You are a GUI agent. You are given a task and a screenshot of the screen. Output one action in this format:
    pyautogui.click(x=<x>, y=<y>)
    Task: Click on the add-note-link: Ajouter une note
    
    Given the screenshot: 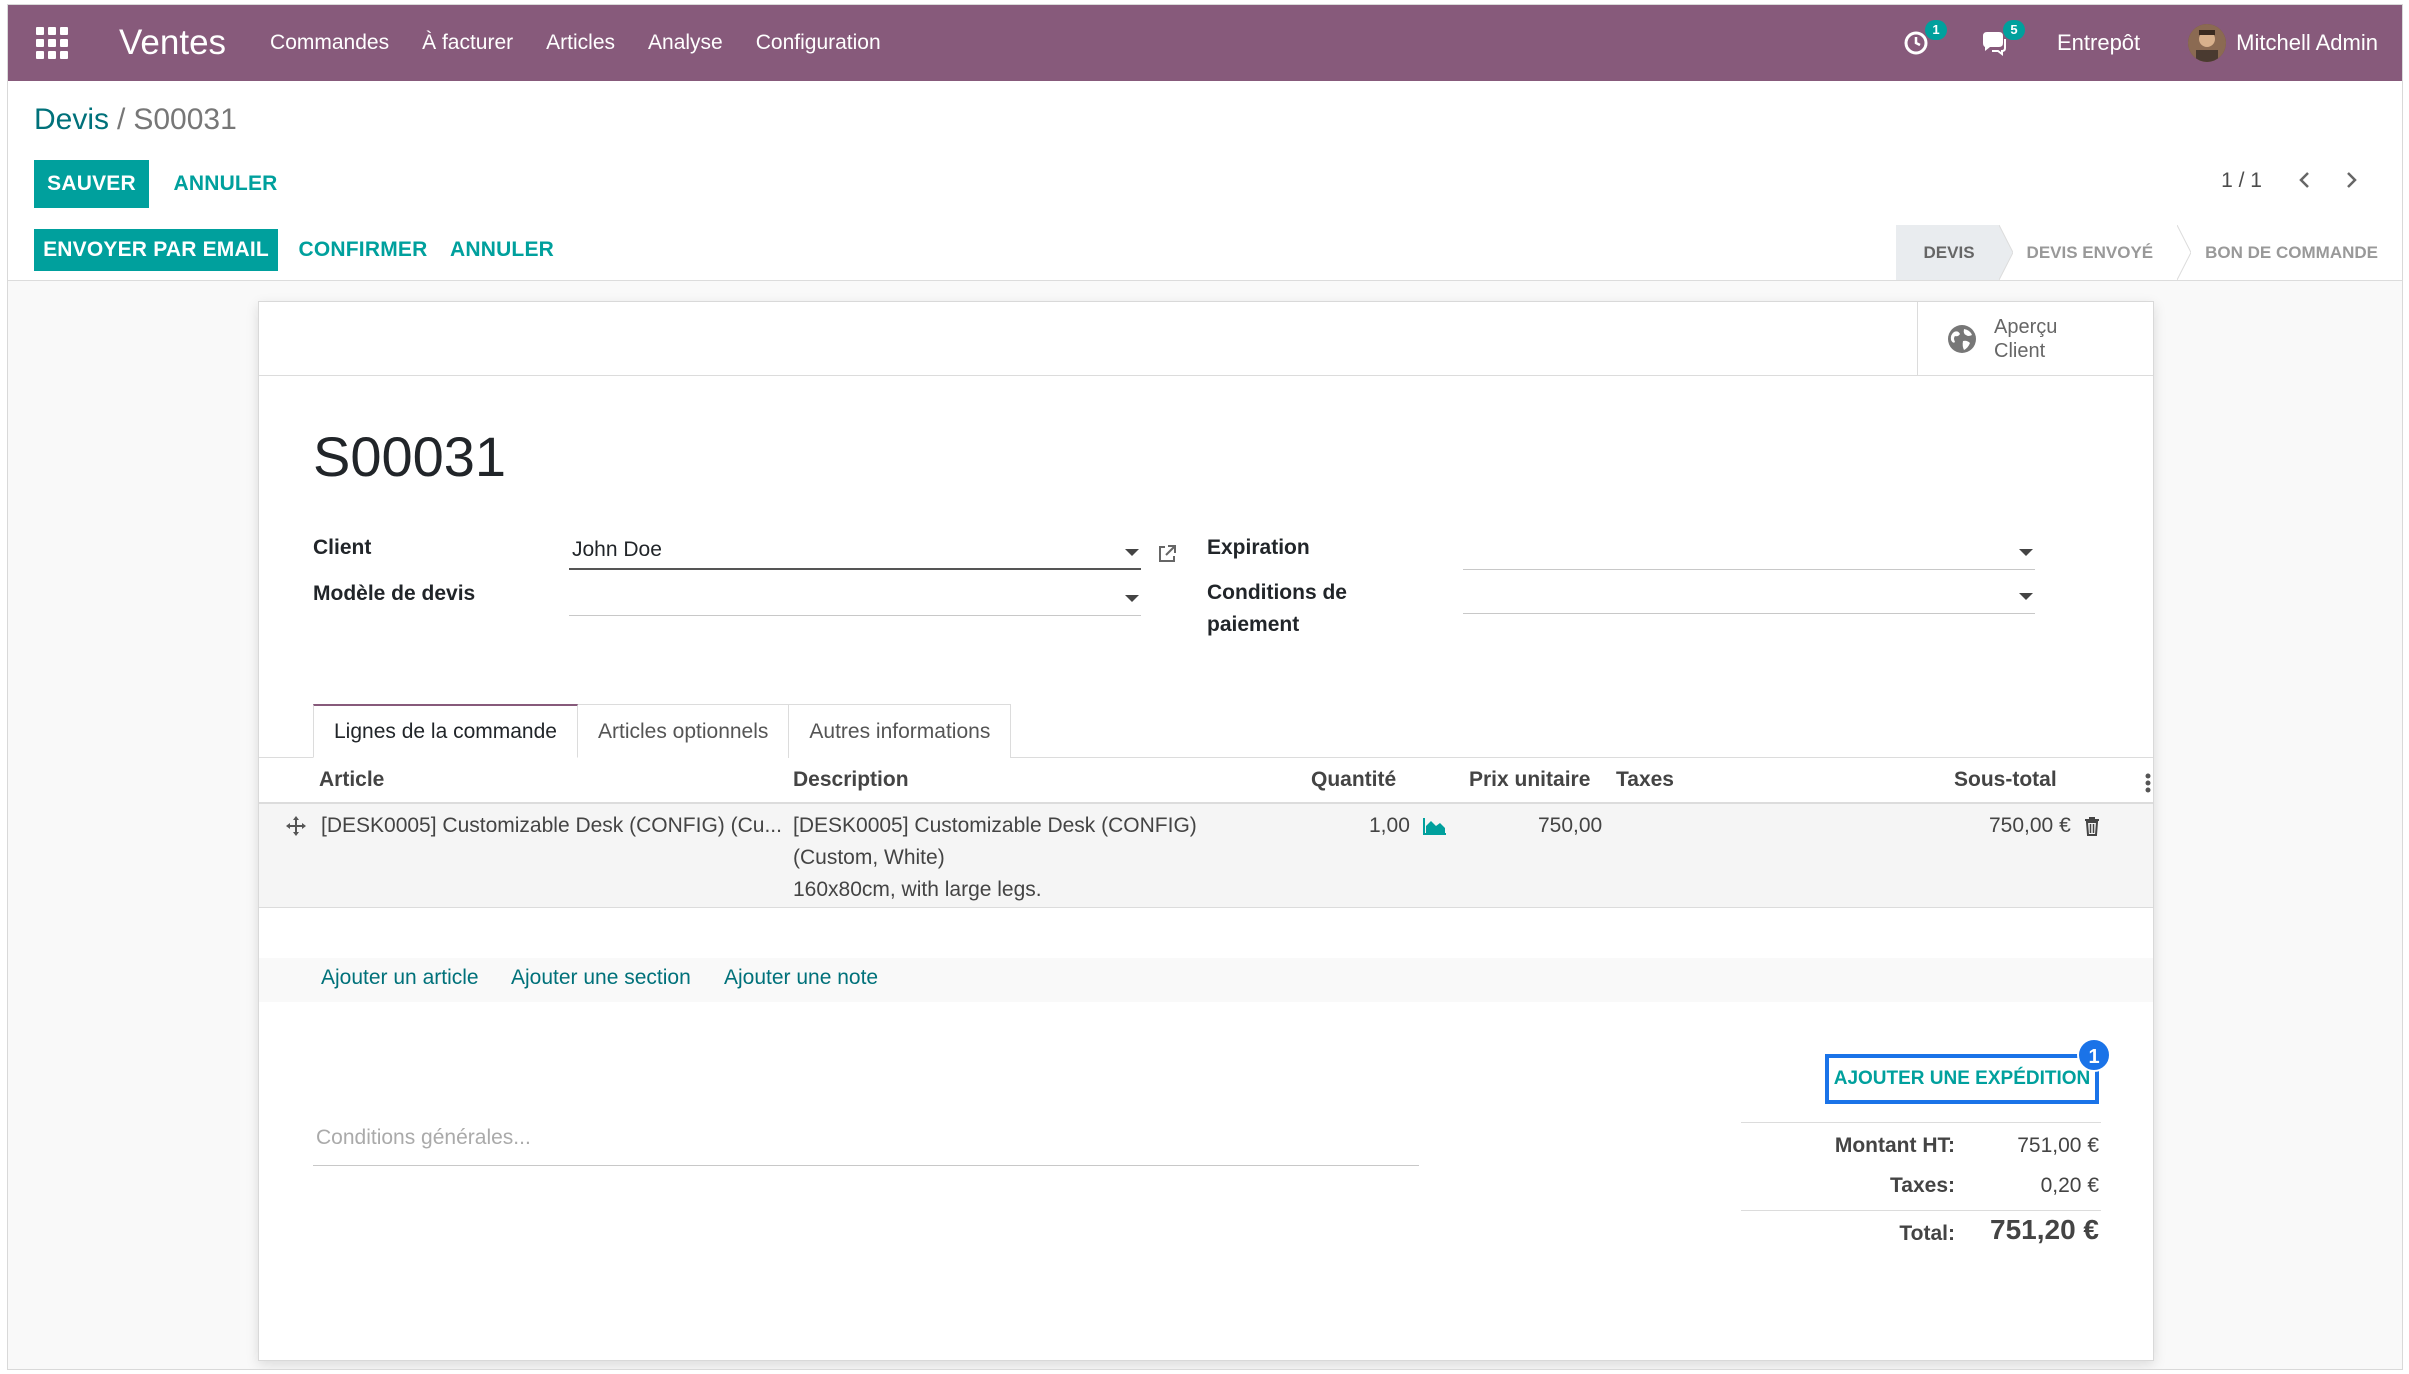 What is the action you would take?
    pyautogui.click(x=801, y=978)
    